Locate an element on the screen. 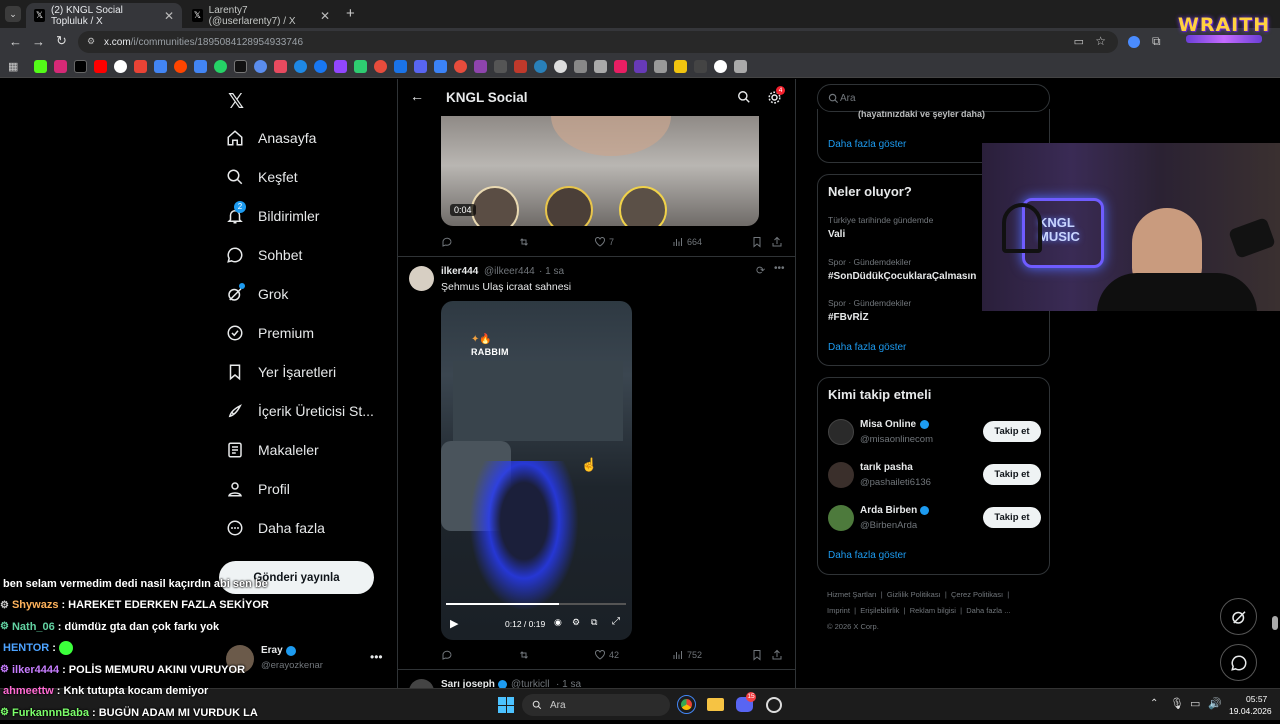  footer-link: Gizlilik Politikası is located at coordinates (914, 594).